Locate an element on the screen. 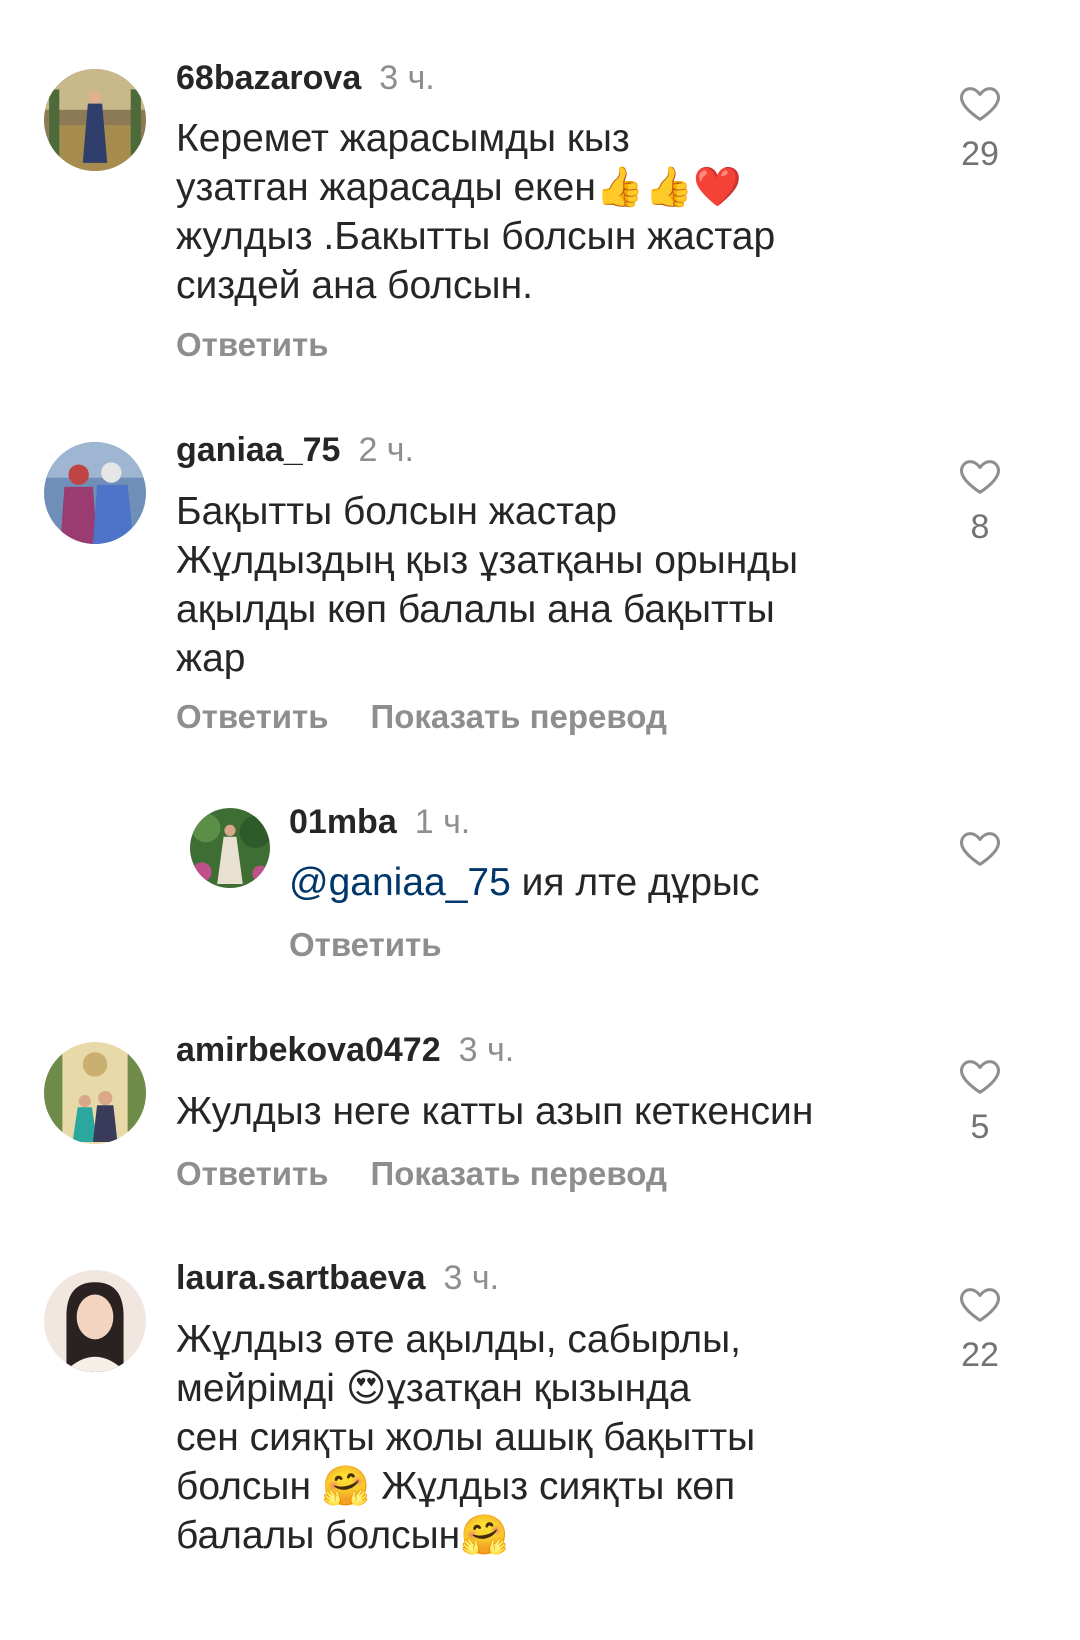  comment-line: жар is located at coordinates (211, 658).